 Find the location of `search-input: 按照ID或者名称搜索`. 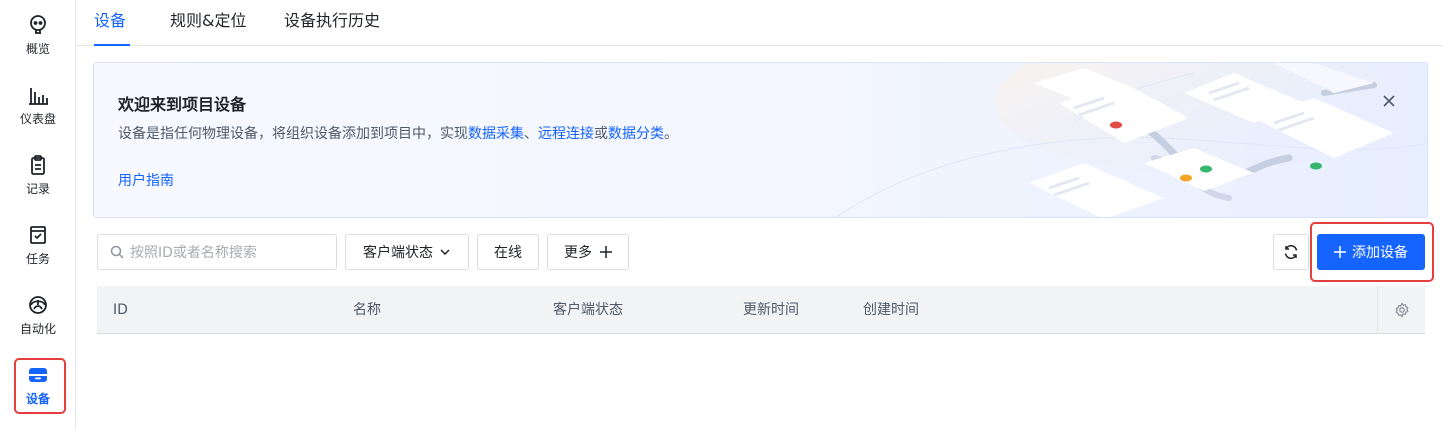

search-input: 按照ID或者名称搜索 is located at coordinates (217, 252).